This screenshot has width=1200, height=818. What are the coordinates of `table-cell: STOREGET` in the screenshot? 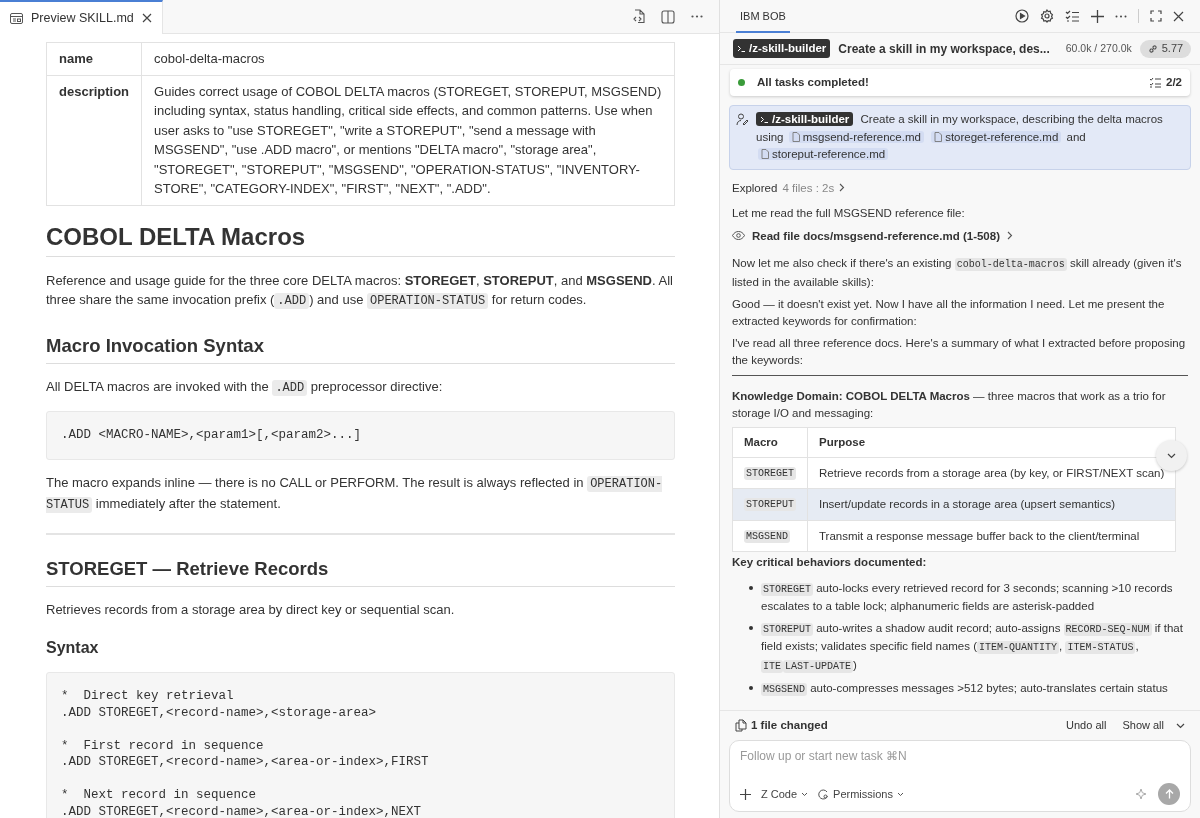 It's located at (770, 473).